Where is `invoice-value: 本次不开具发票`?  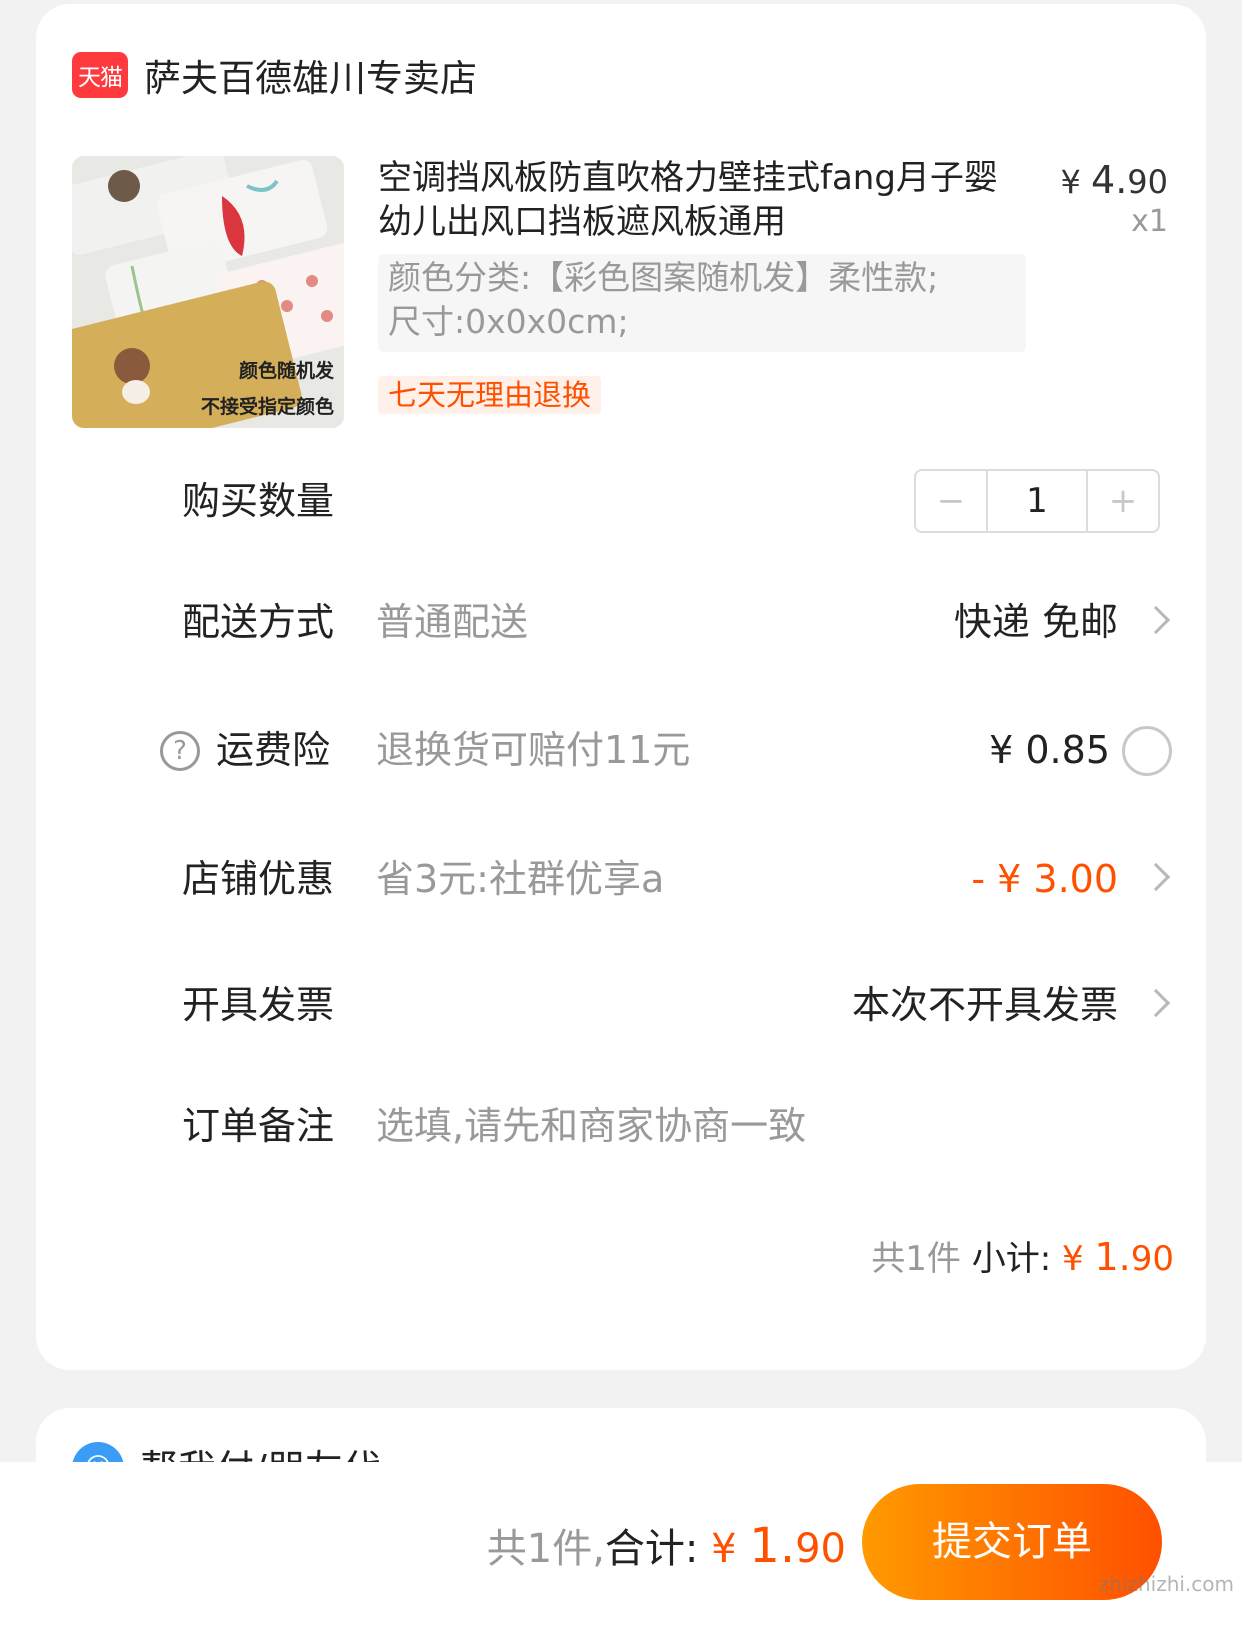
invoice-value: 本次不开具发票 is located at coordinates (984, 1005).